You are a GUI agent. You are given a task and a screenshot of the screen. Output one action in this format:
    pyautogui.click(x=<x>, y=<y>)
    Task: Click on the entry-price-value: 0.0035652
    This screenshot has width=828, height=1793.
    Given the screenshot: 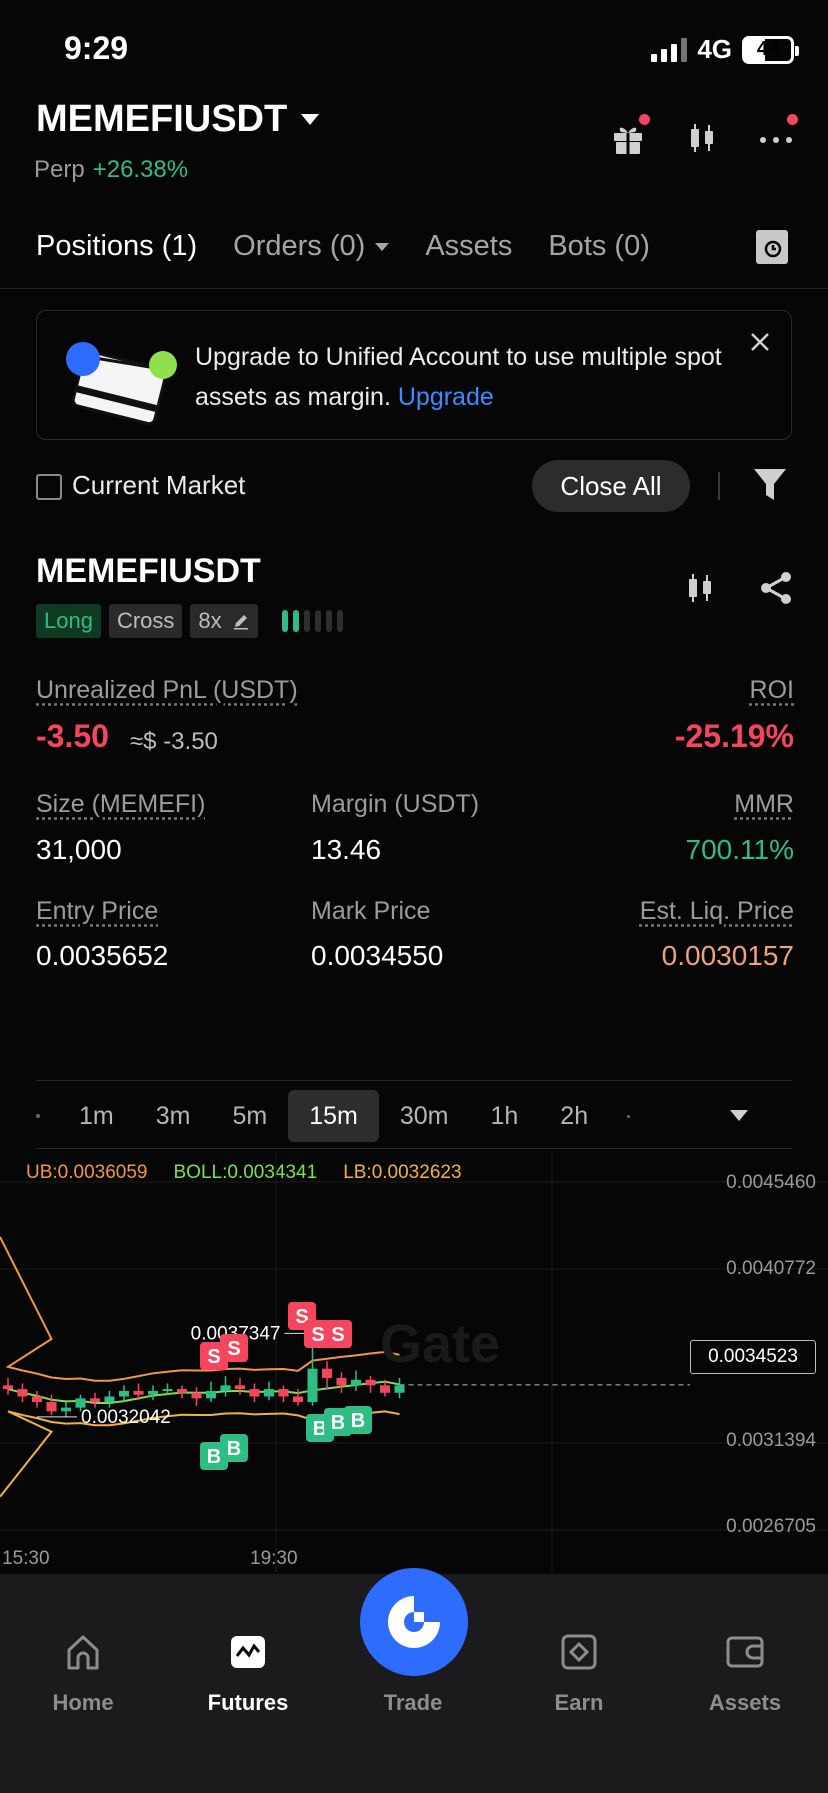 What is the action you would take?
    pyautogui.click(x=102, y=955)
    